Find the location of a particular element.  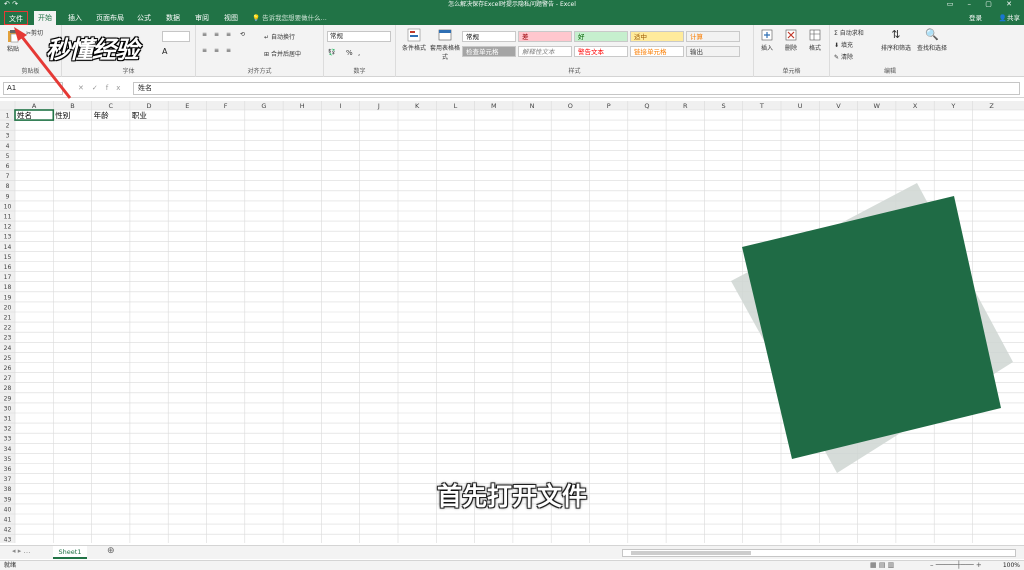

green-square-shape is located at coordinates (871, 327).